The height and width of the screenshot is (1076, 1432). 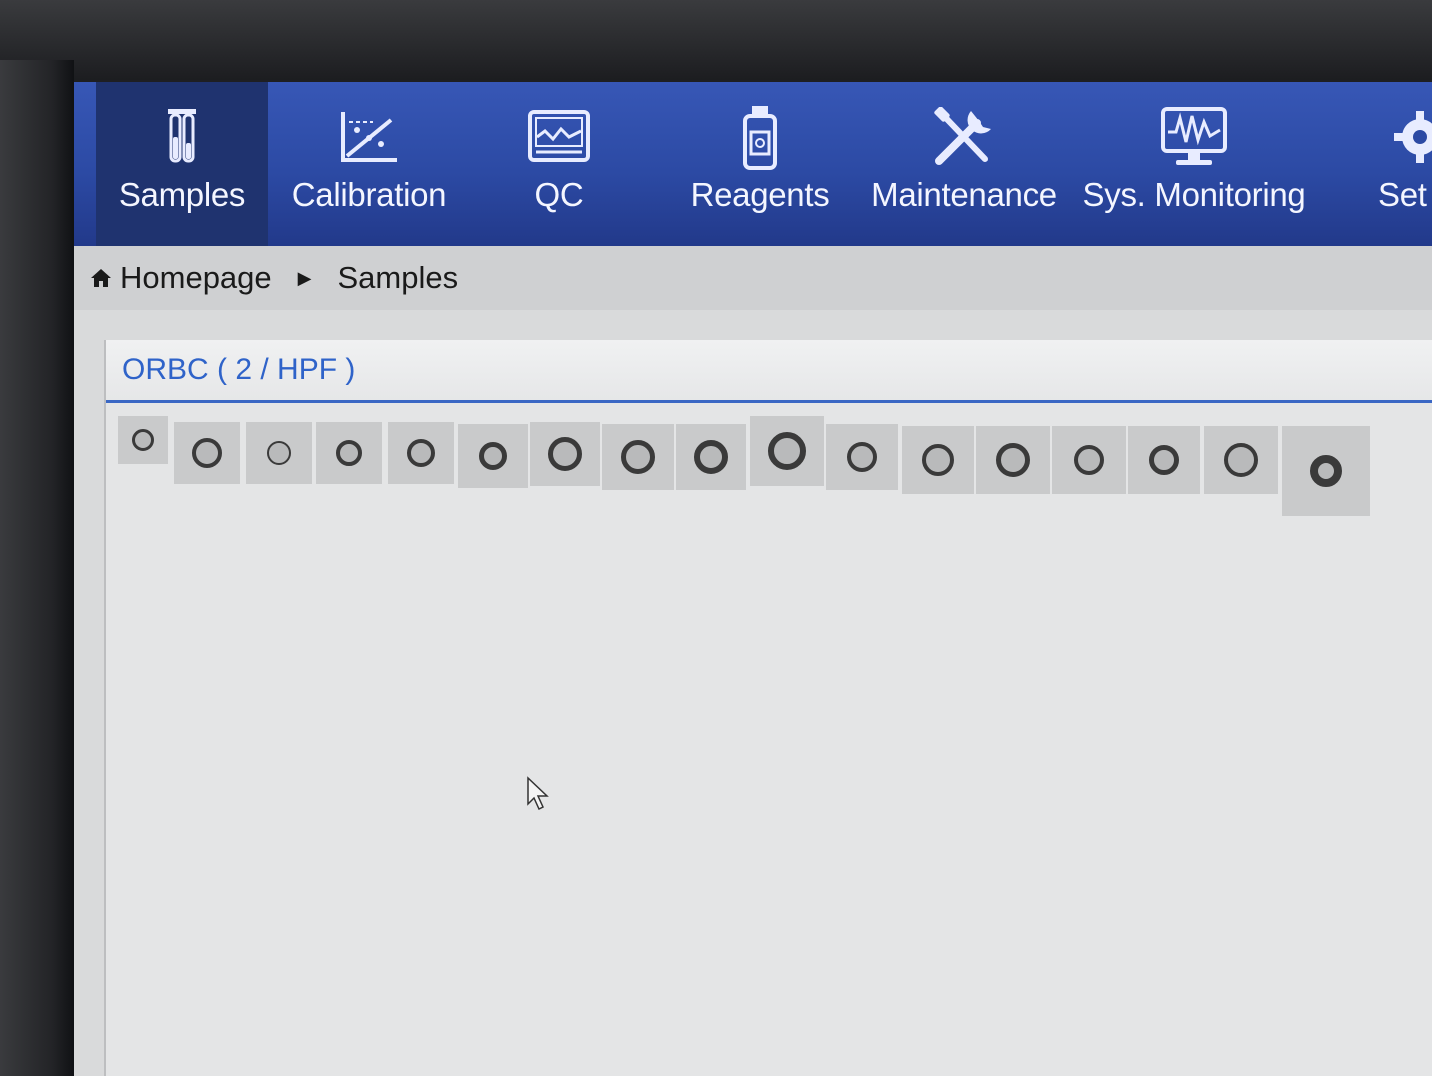 What do you see at coordinates (182, 137) in the screenshot?
I see `sample-tubes-icon` at bounding box center [182, 137].